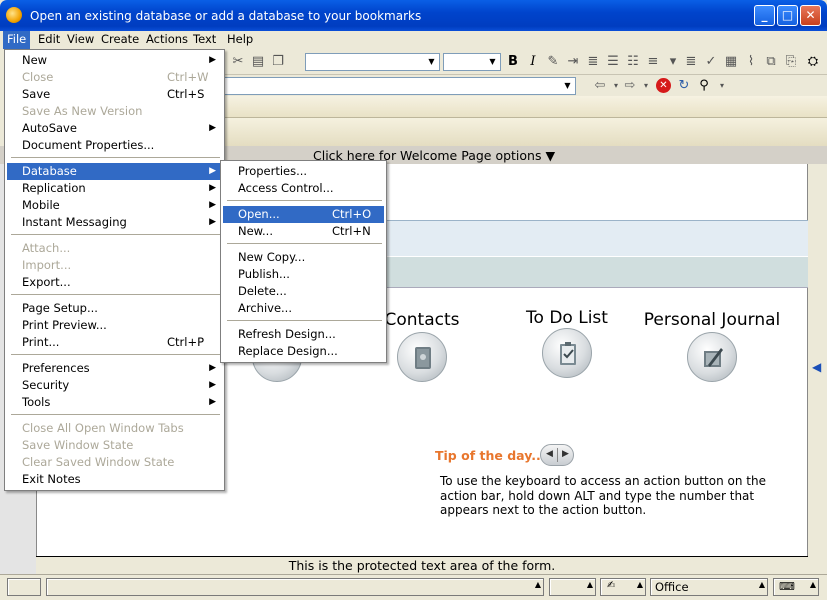  I want to click on minimize-button: _, so click(764, 15).